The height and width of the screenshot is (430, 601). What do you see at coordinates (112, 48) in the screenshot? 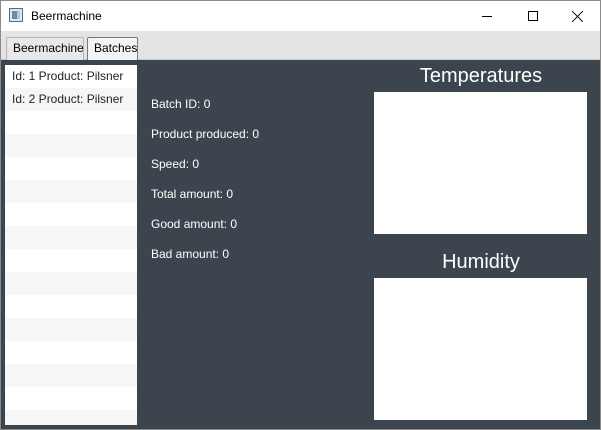
I see `tab-batches: Batches` at bounding box center [112, 48].